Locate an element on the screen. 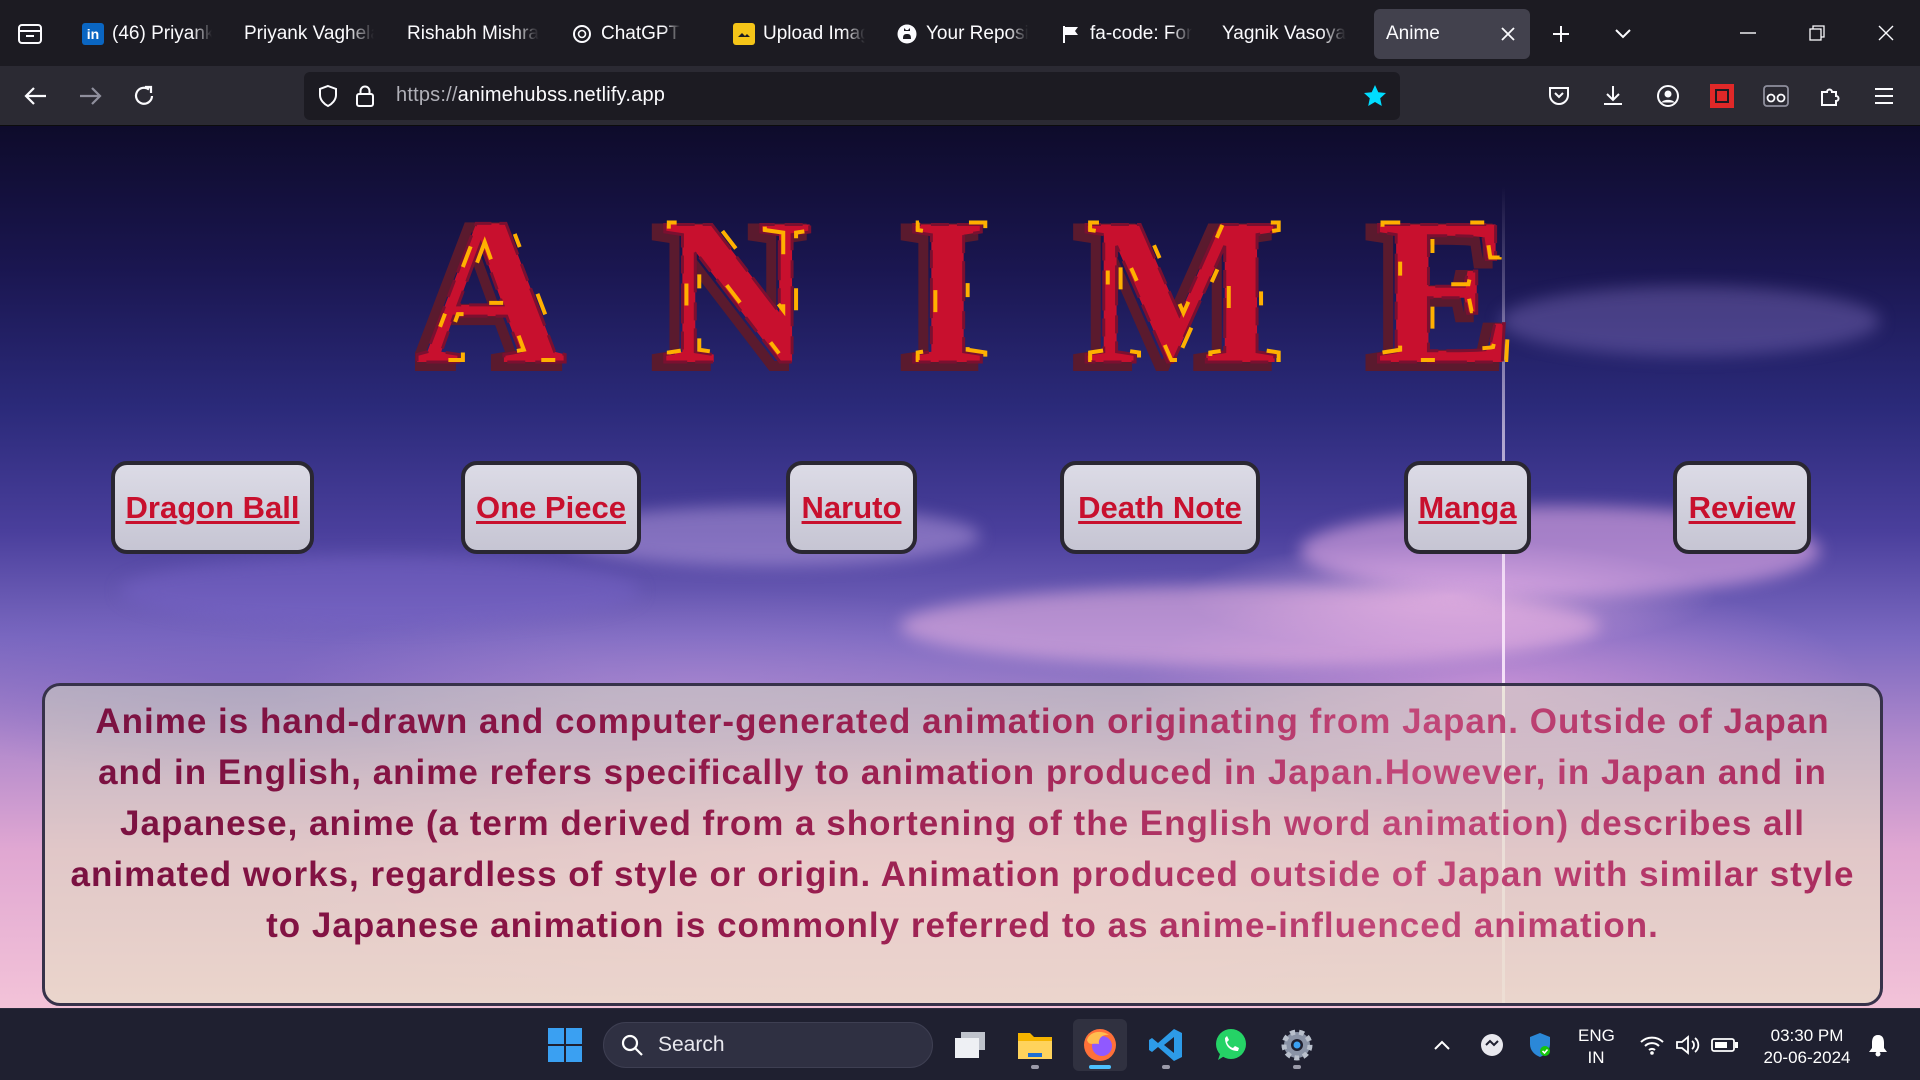 This screenshot has height=1080, width=1920. nav-link-manga: Manga is located at coordinates (1467, 508).